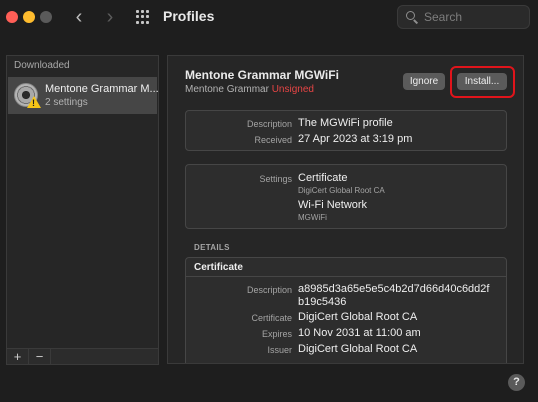 The width and height of the screenshot is (538, 402). I want to click on profile-organization-line: Mentone Grammar Unsigned, so click(249, 89).